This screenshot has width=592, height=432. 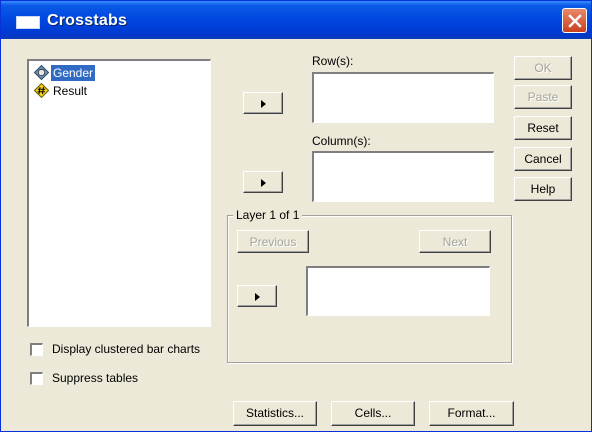 I want to click on paste-button: Paste, so click(x=543, y=97).